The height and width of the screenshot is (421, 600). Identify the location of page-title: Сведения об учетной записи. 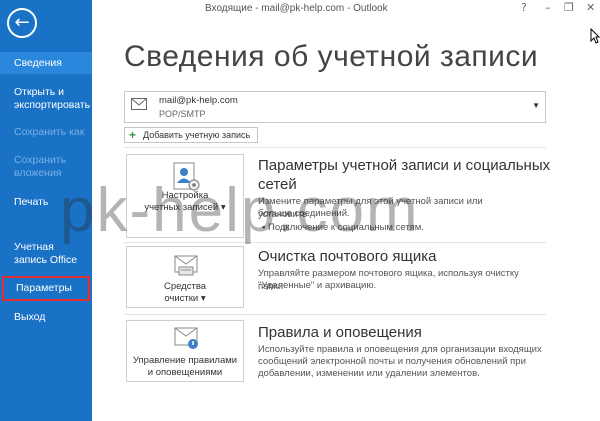
(331, 56).